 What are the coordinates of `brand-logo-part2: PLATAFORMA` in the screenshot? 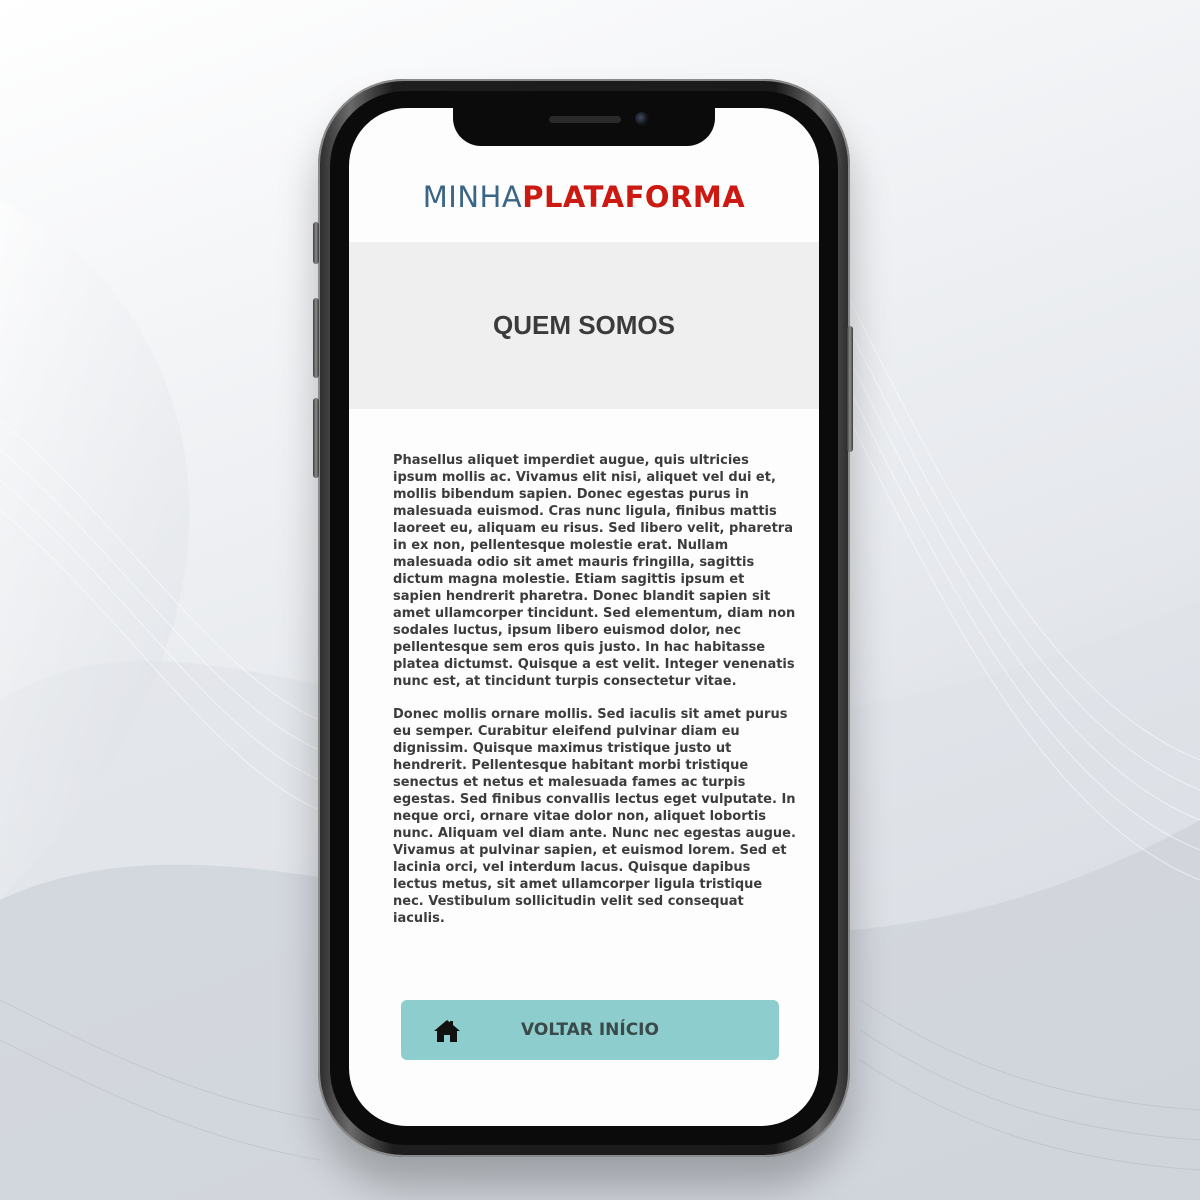 It's located at (634, 197).